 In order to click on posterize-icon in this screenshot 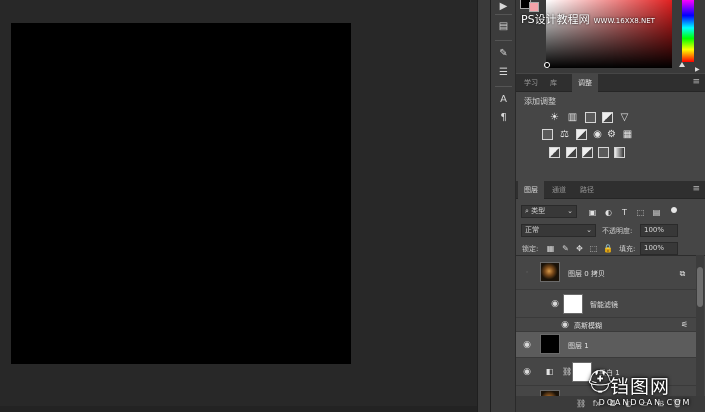, I will do `click(571, 152)`.